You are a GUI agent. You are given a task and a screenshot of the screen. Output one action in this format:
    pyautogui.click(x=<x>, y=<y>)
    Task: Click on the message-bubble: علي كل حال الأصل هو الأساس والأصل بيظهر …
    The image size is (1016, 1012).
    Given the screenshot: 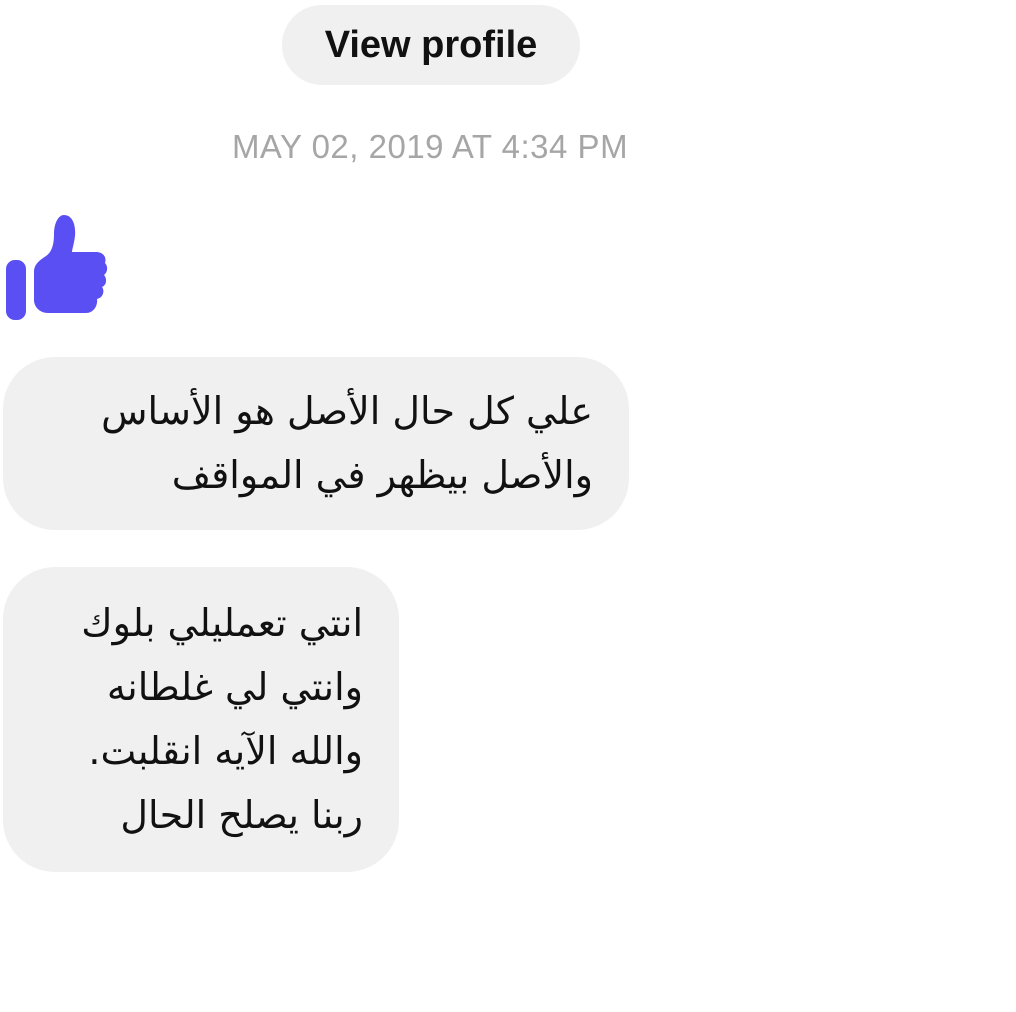 What is the action you would take?
    pyautogui.click(x=316, y=443)
    